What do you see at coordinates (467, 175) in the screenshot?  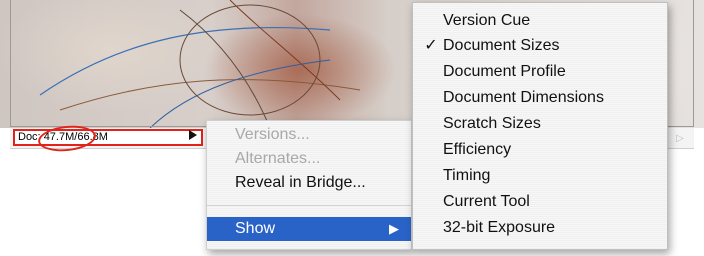 I see `submenu-item-label: Timing` at bounding box center [467, 175].